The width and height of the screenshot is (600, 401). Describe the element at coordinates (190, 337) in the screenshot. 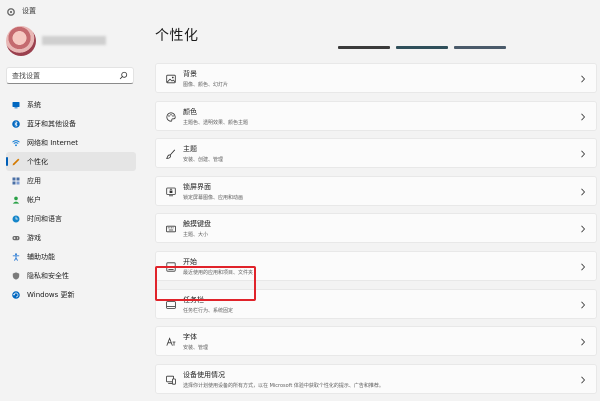

I see `setting-label: 字体` at that location.